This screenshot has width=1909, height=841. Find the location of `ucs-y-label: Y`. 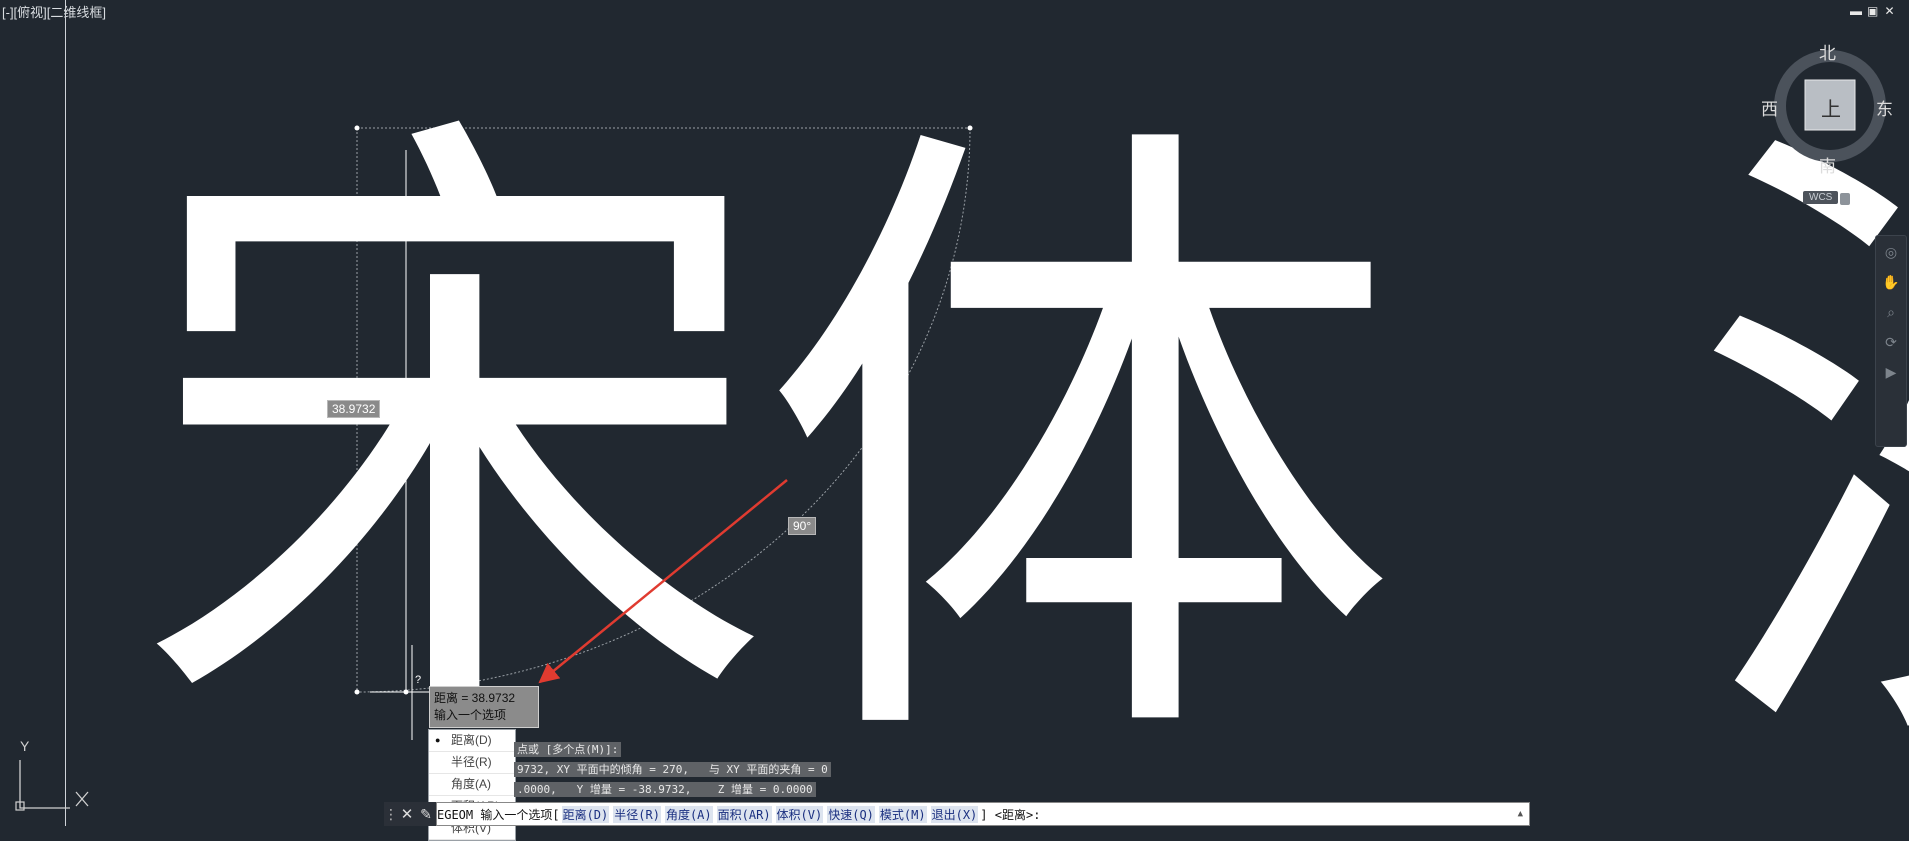

ucs-y-label: Y is located at coordinates (25, 746).